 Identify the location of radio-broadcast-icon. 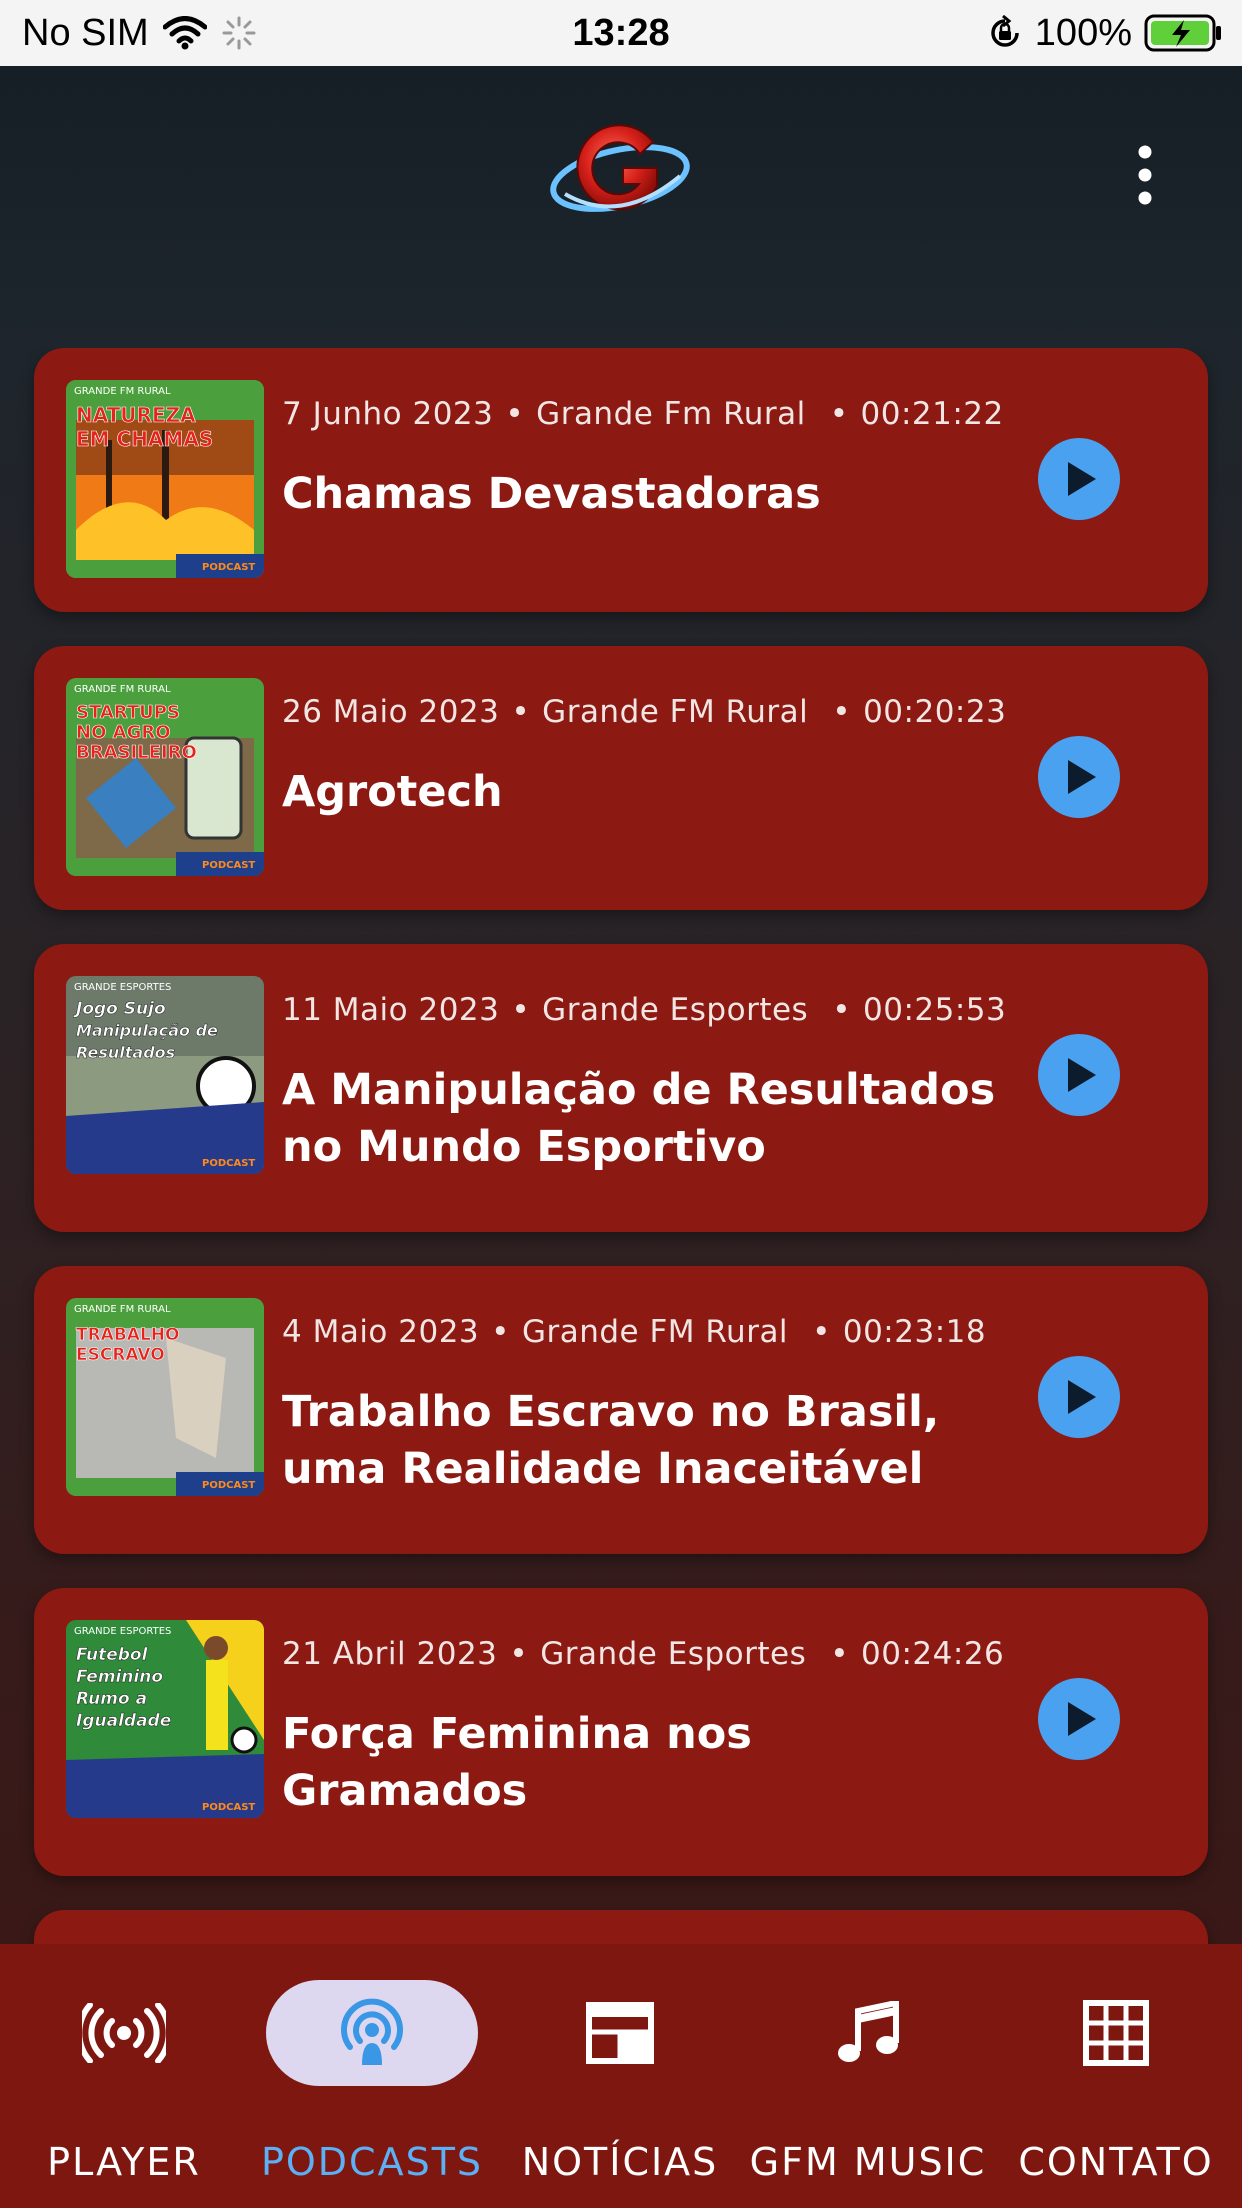
(124, 2033).